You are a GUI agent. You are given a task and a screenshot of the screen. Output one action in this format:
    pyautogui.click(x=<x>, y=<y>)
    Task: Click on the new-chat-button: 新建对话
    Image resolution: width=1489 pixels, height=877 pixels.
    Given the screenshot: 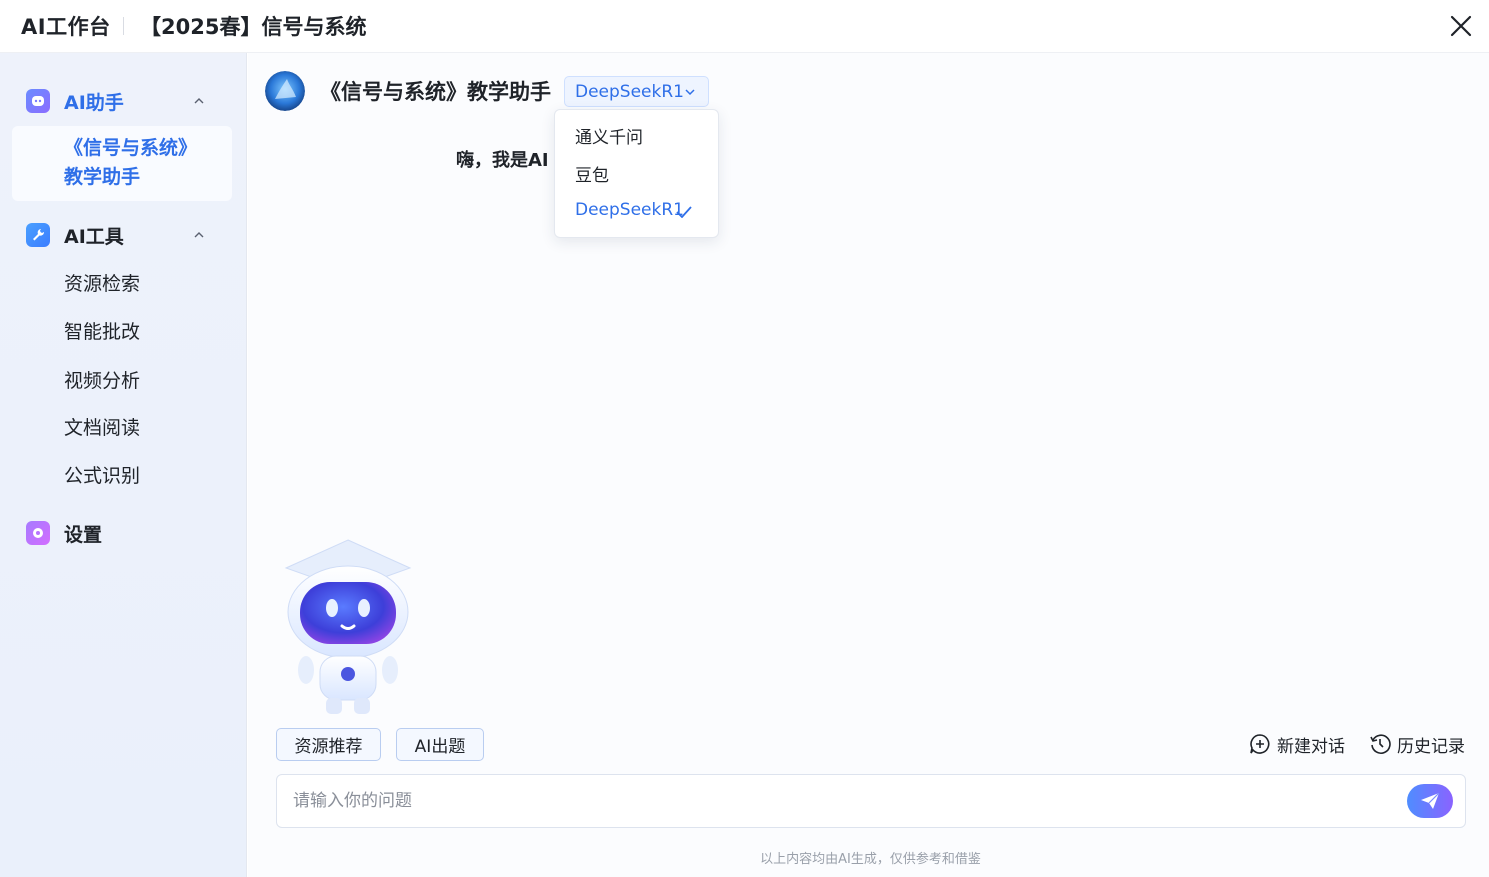 What is the action you would take?
    pyautogui.click(x=1297, y=744)
    